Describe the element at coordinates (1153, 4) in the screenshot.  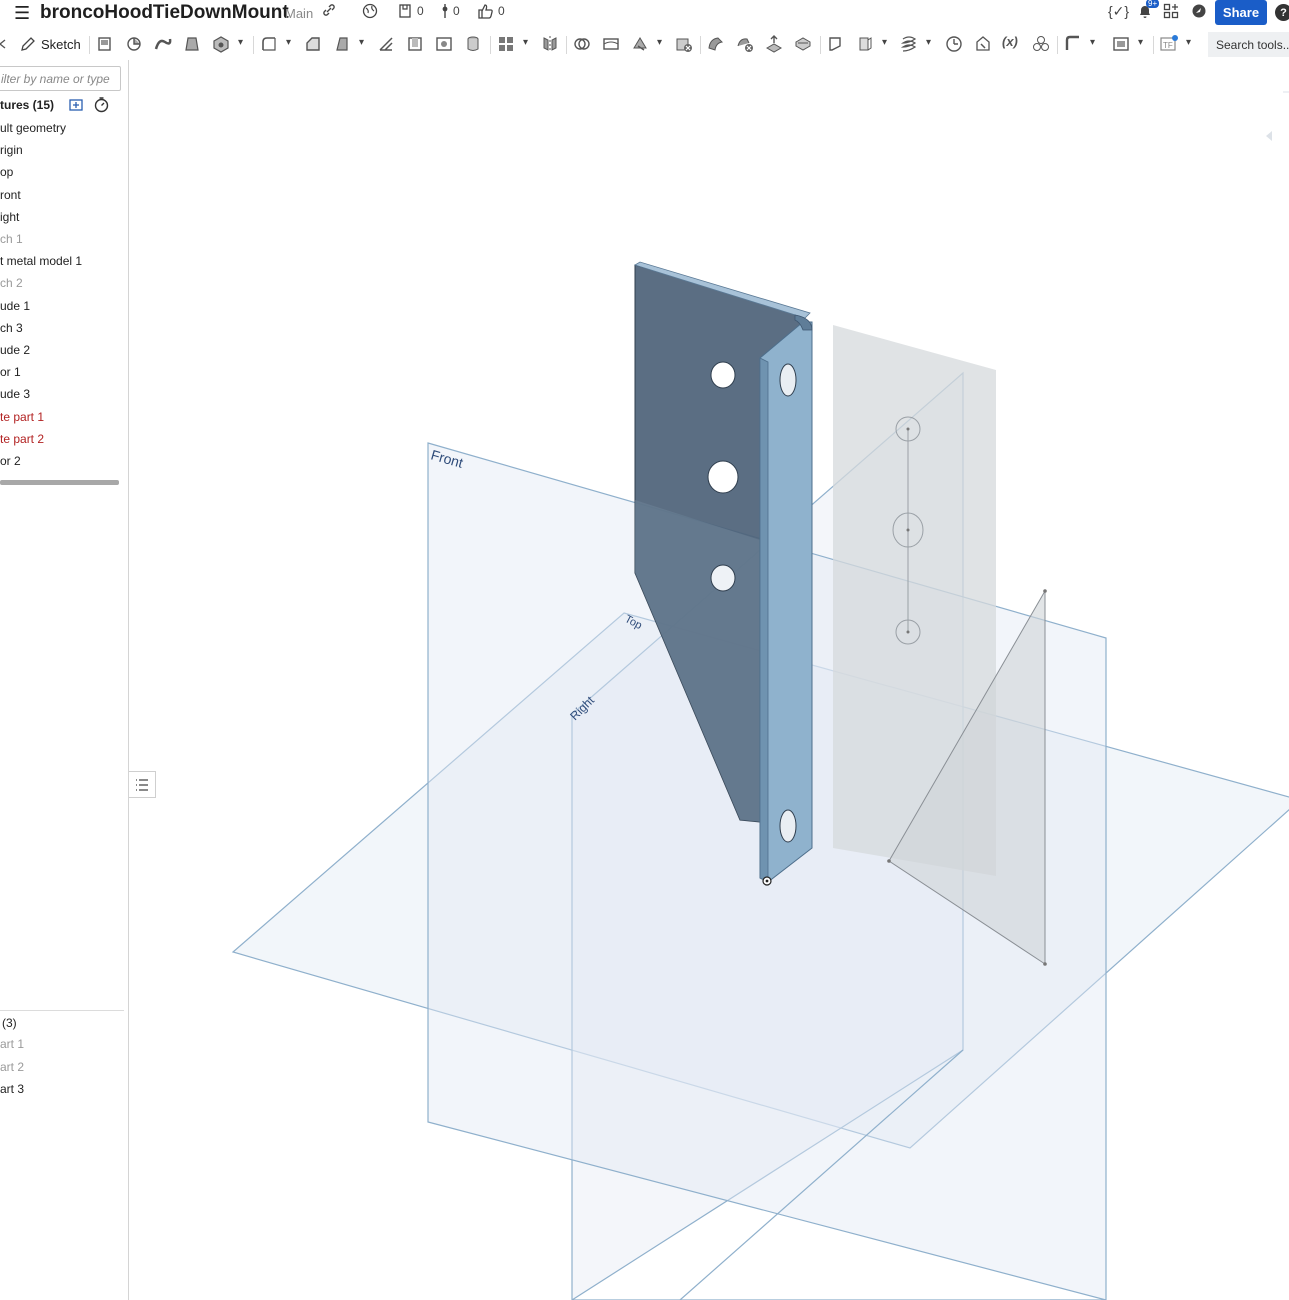
I see `notifications-badge: 9+` at that location.